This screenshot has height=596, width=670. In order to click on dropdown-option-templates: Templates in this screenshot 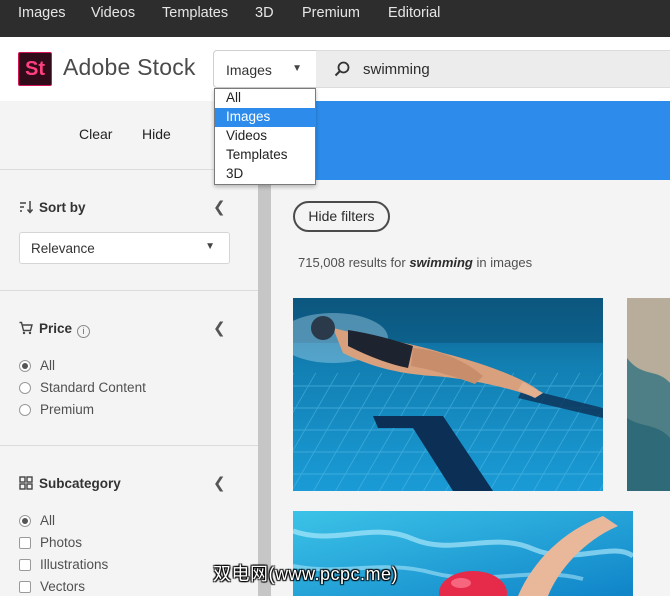, I will do `click(265, 155)`.